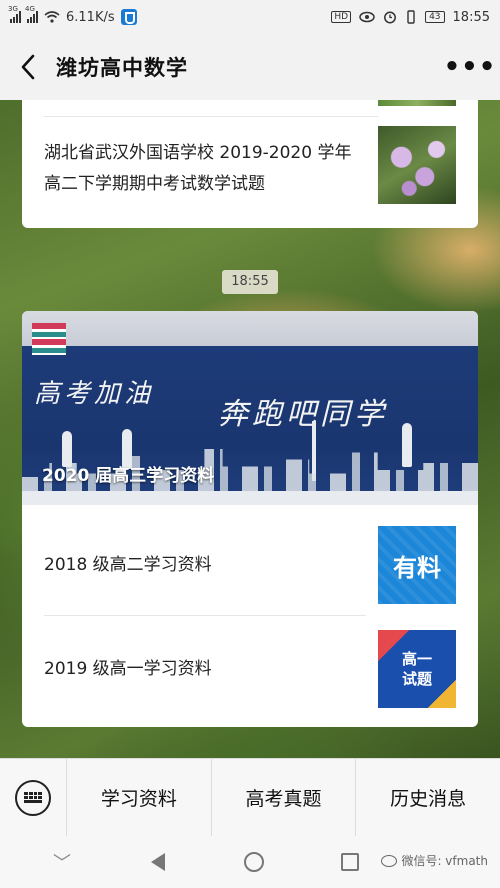 The height and width of the screenshot is (888, 500). Describe the element at coordinates (283, 797) in the screenshot. I see `menu-item-exam-papers: 高考真题` at that location.